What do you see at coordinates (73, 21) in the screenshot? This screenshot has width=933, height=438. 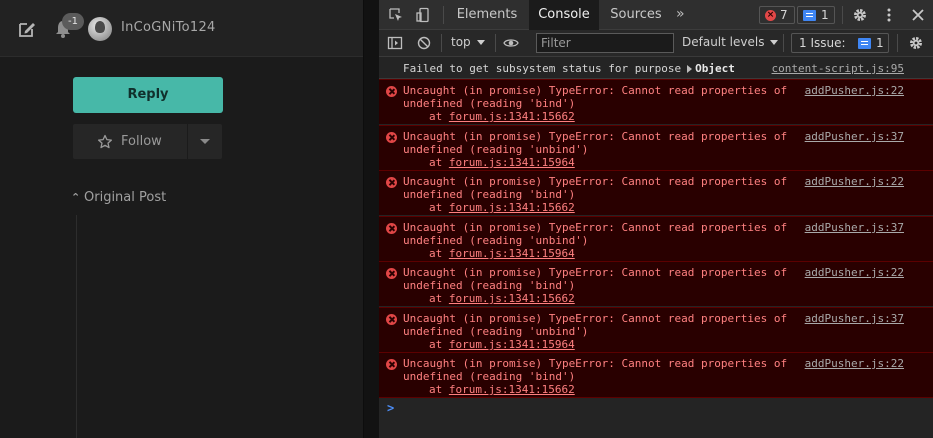 I see `notification-badge: -1` at bounding box center [73, 21].